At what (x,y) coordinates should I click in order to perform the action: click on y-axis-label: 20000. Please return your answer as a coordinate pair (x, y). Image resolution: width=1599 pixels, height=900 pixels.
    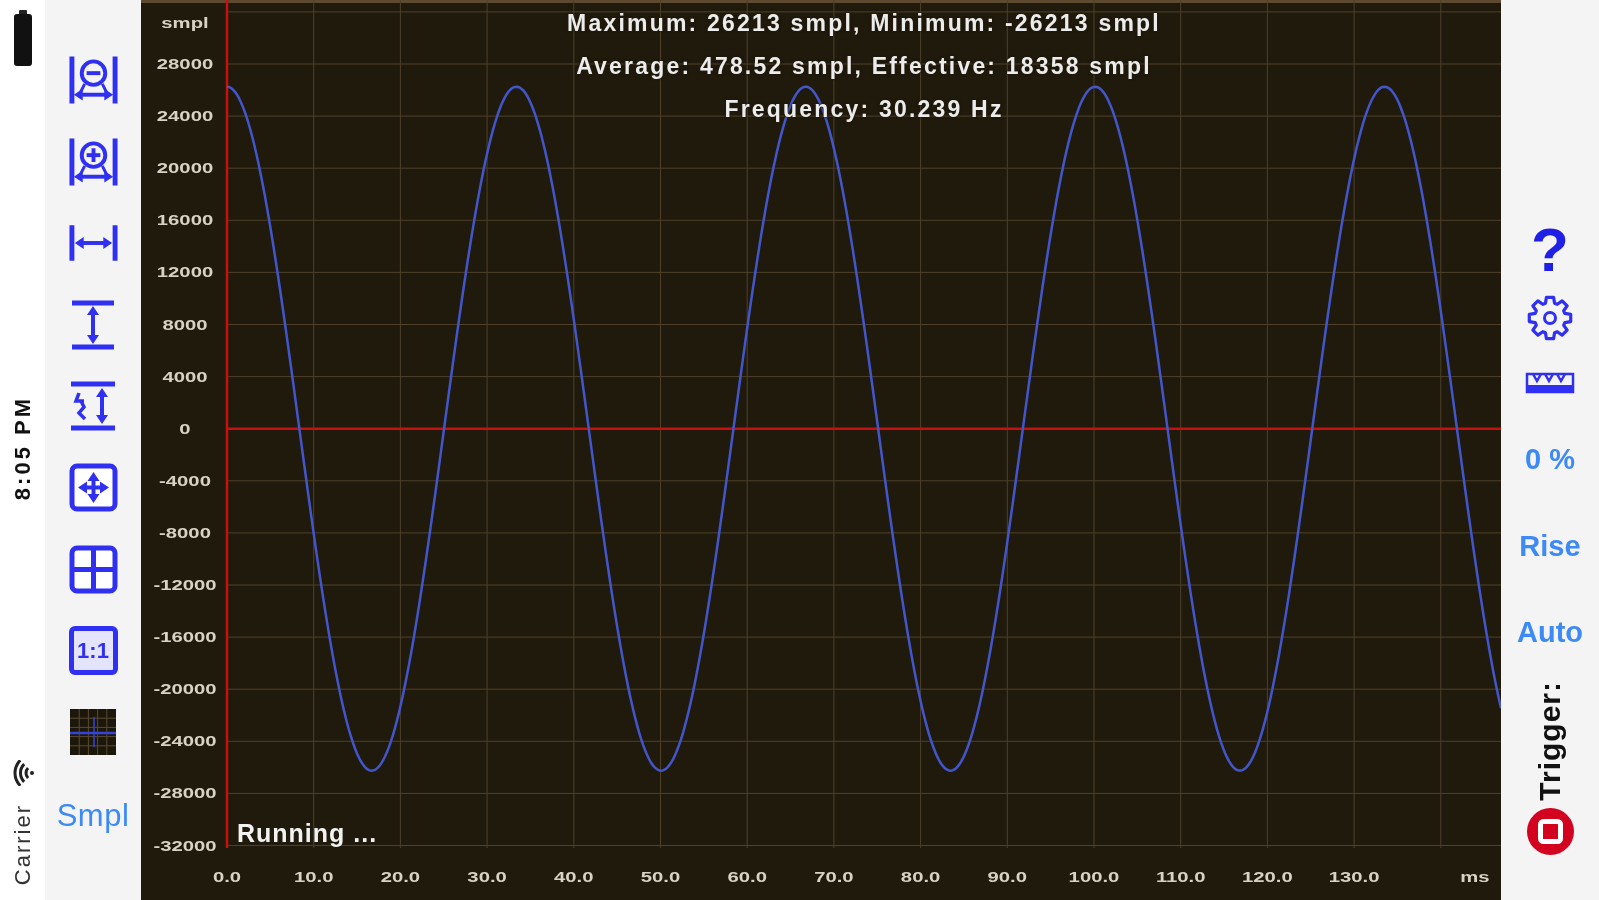
    Looking at the image, I should click on (185, 168).